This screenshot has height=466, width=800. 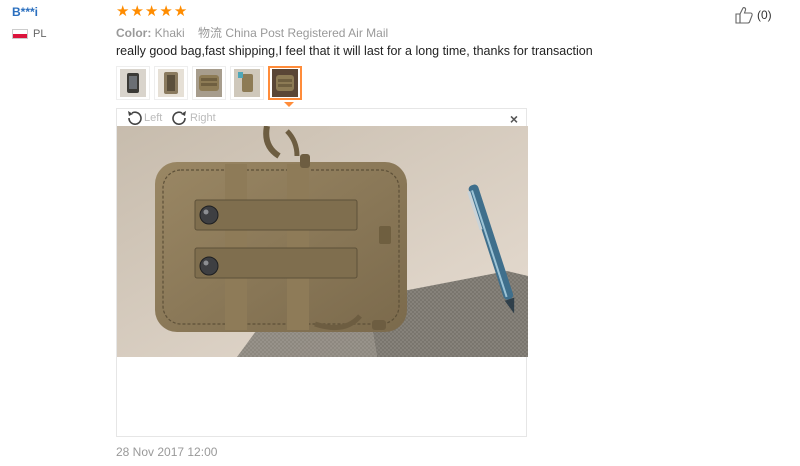 I want to click on star-rating: ★ ★ ★ ★ ★, so click(x=151, y=12).